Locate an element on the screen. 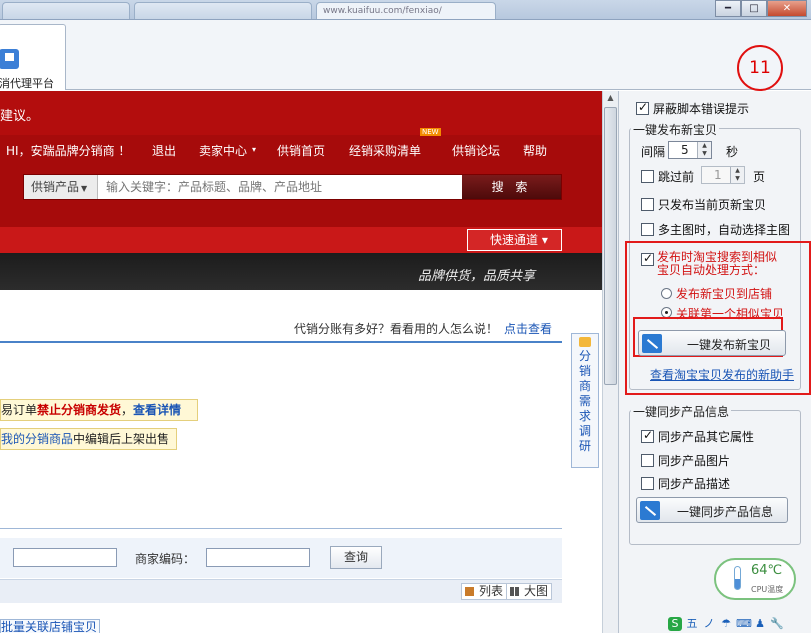  scroll-up-icon: ▲ is located at coordinates (610, 98).